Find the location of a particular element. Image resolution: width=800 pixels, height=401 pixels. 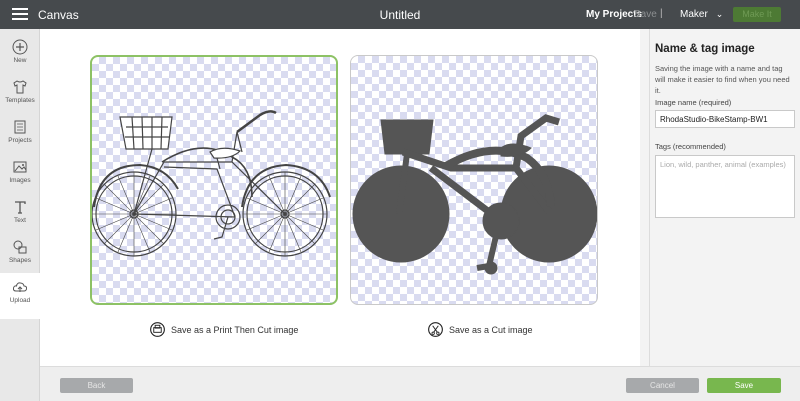

back-button: Back is located at coordinates (96, 385).